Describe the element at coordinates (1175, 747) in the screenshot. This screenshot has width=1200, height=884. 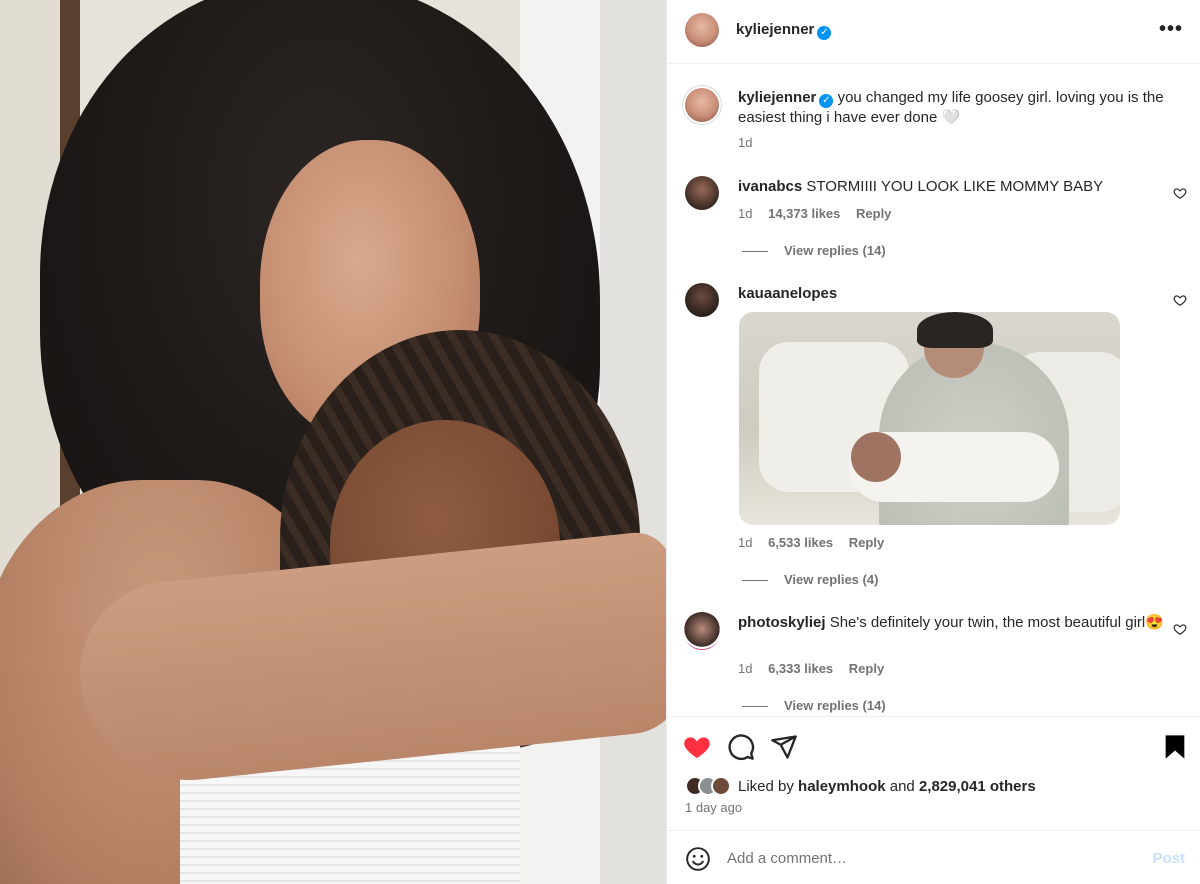
I see `bookmark-icon` at that location.